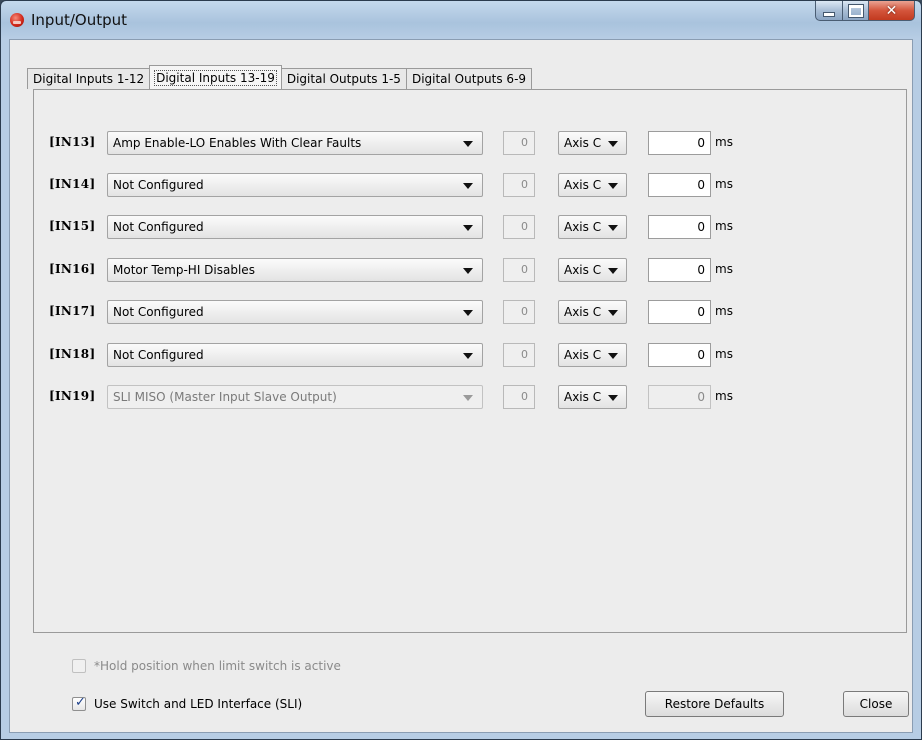  I want to click on tab-digital-inputs-13-19: Digital Inputs 13-19, so click(215, 77).